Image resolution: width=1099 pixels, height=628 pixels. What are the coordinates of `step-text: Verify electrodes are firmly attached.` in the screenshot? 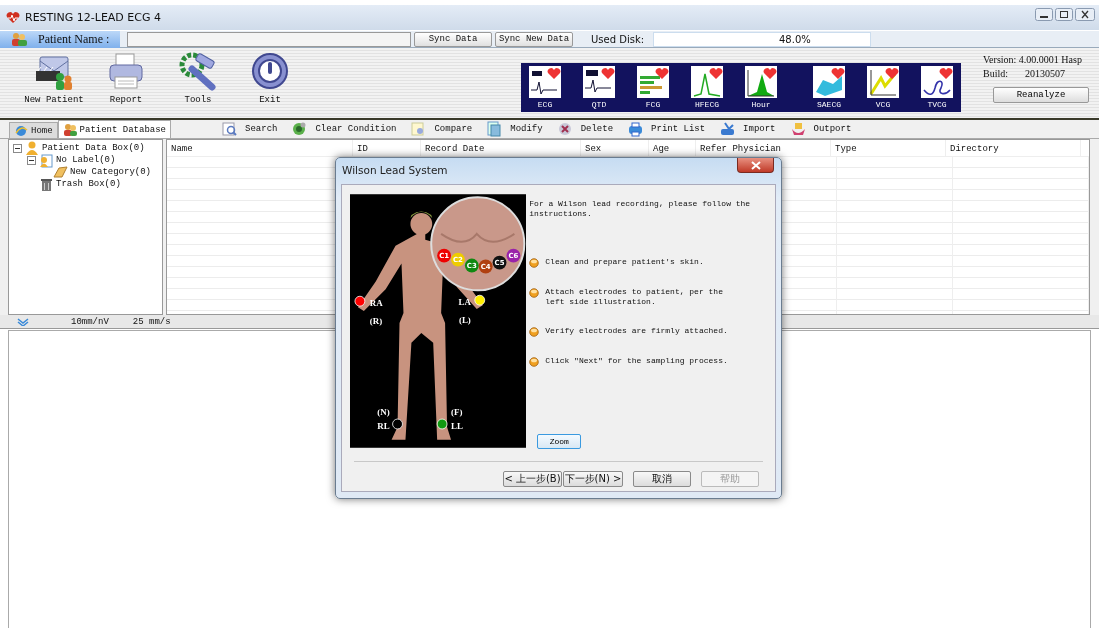 It's located at (637, 331).